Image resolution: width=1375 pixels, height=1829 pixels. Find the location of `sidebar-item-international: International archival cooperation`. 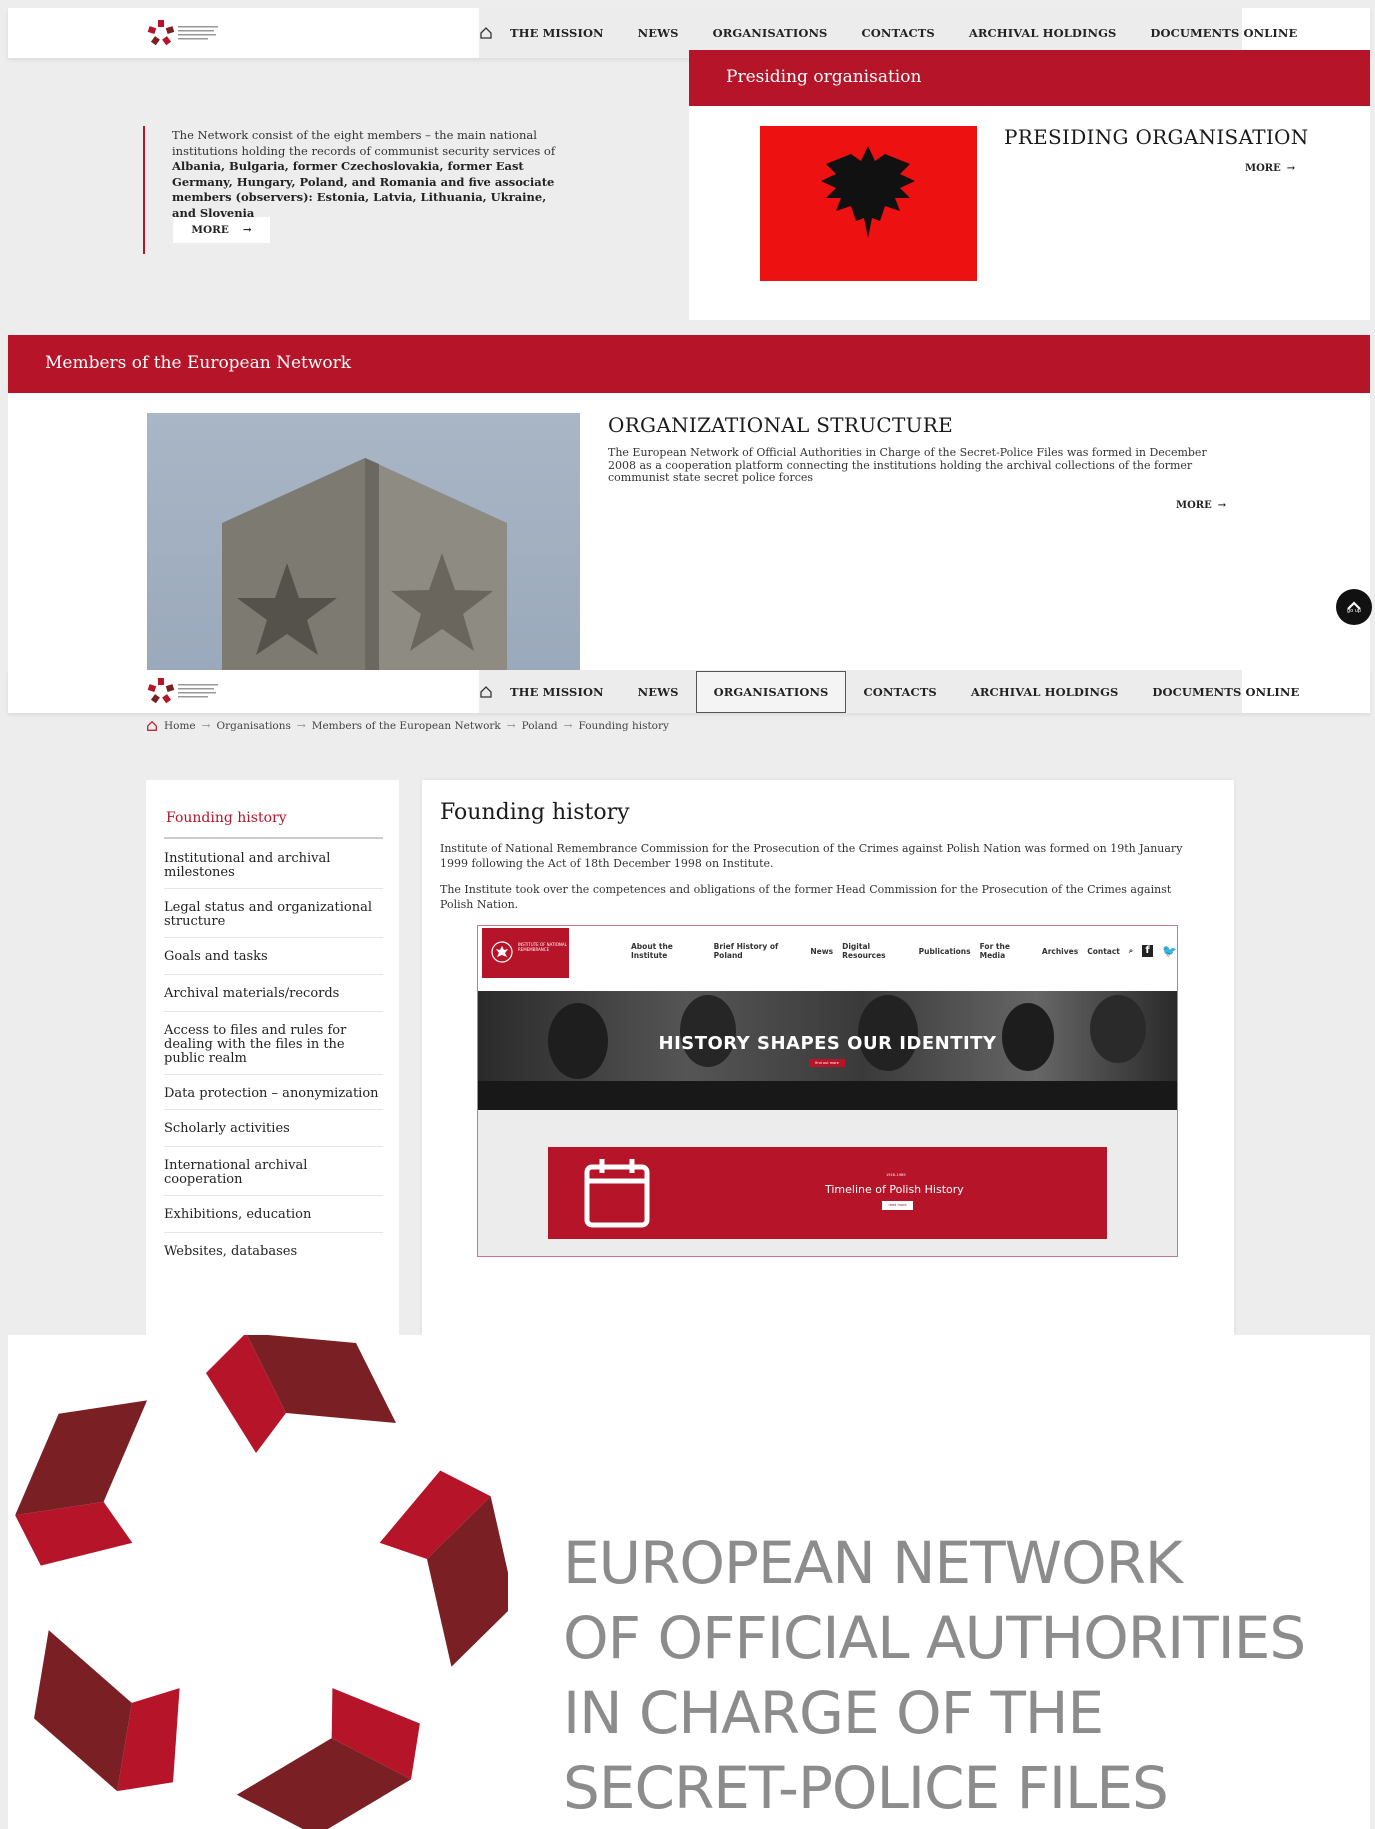

sidebar-item-international: International archival cooperation is located at coordinates (273, 1171).